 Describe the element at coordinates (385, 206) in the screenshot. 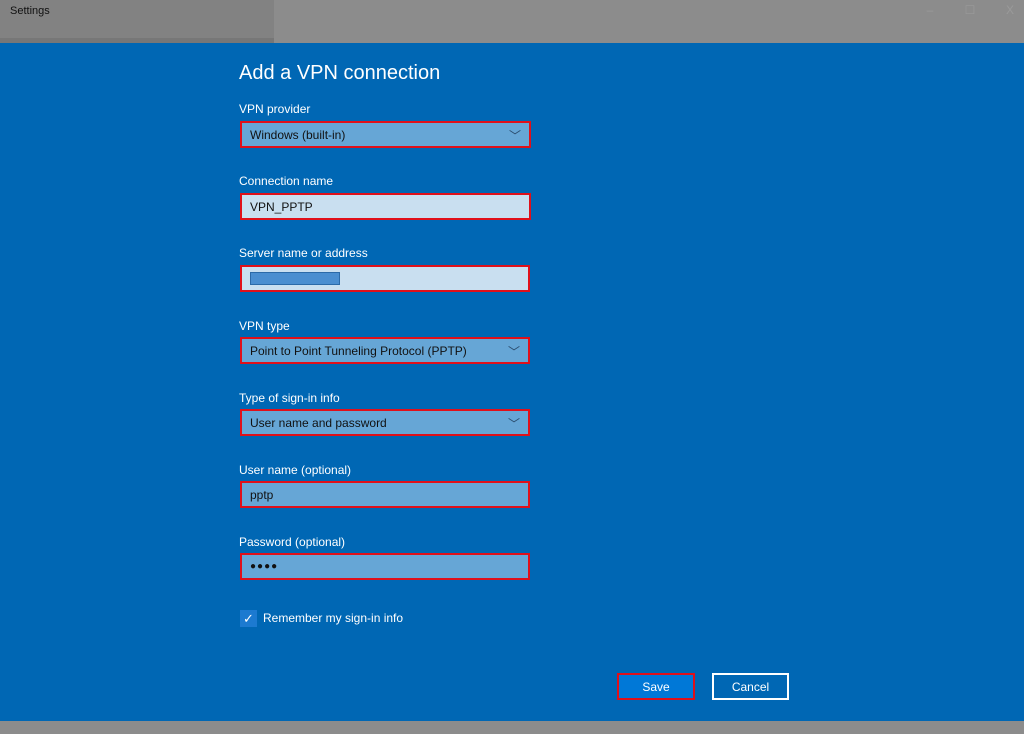

I see `connection-name-input: VPN_PPTP` at that location.